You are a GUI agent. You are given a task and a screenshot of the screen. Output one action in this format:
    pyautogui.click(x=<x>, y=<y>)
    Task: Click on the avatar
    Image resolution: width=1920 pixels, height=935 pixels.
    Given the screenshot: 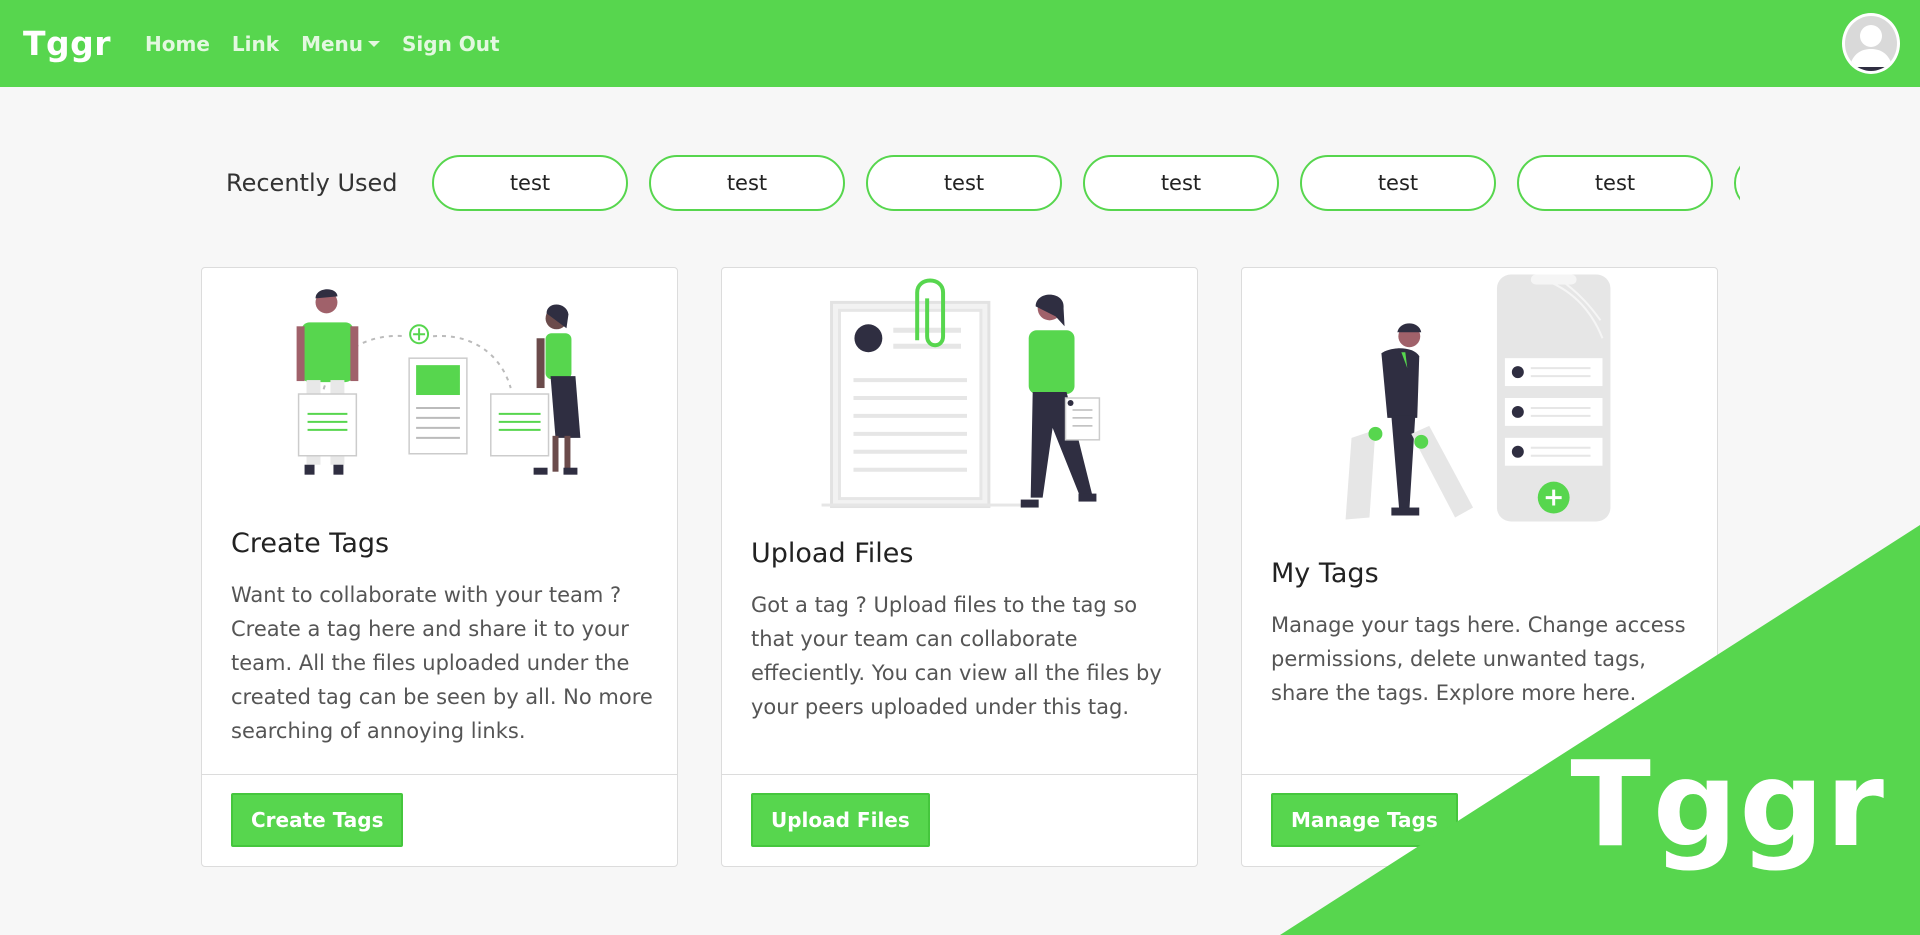 What is the action you would take?
    pyautogui.click(x=1871, y=43)
    